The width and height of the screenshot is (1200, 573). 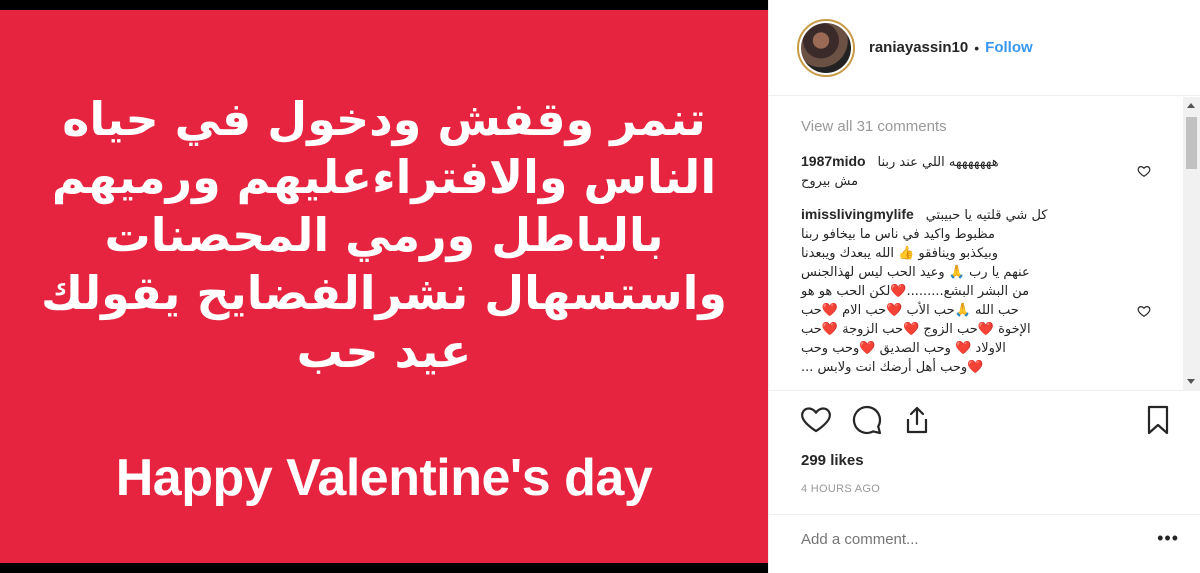 I want to click on bookmark-icon, so click(x=1158, y=420).